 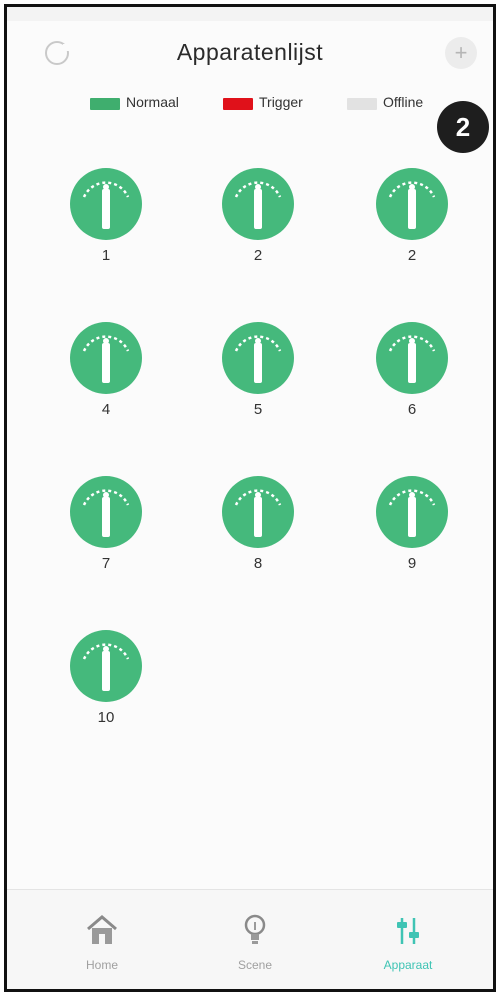 I want to click on home-indicator-center, so click(x=253, y=990).